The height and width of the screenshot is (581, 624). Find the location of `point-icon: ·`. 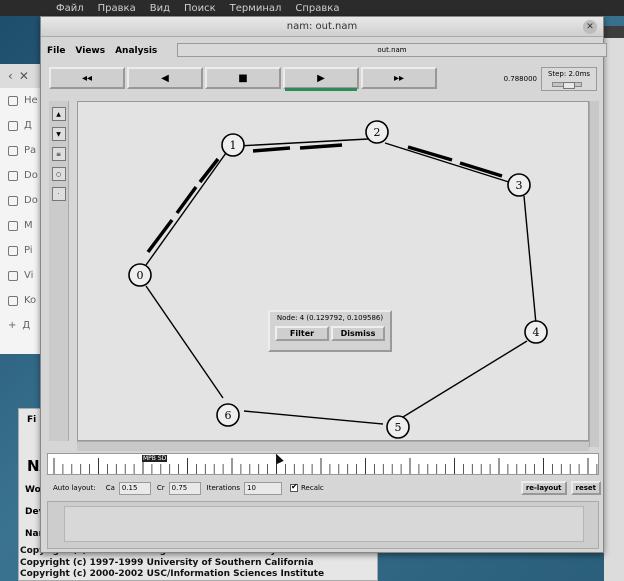

point-icon: · is located at coordinates (58, 194).